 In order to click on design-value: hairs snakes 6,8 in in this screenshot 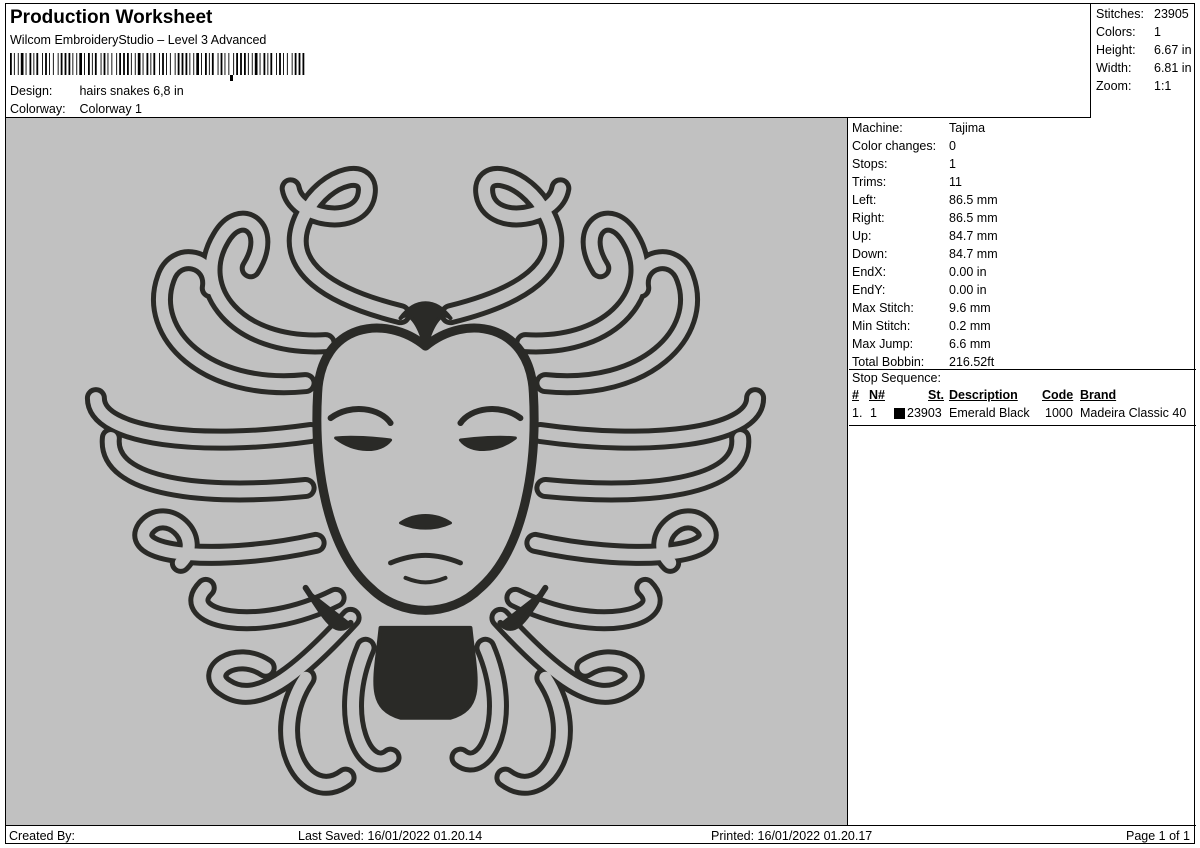, I will do `click(131, 91)`.